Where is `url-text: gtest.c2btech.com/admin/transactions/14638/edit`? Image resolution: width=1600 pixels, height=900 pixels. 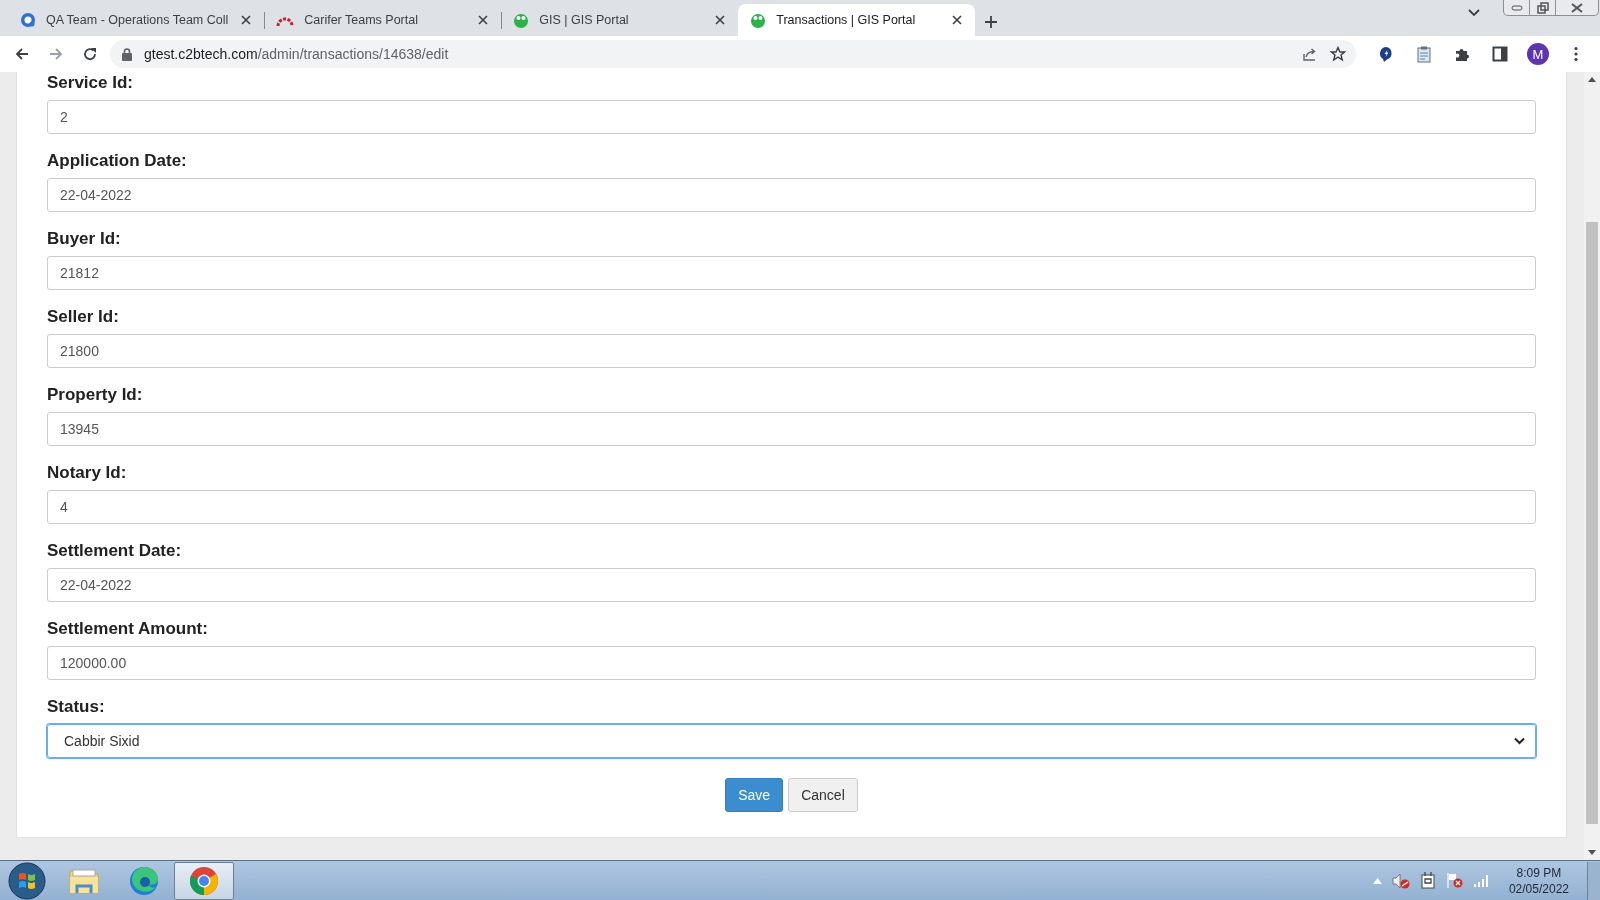
url-text: gtest.c2btech.com/admin/transactions/14638/edit is located at coordinates (297, 54).